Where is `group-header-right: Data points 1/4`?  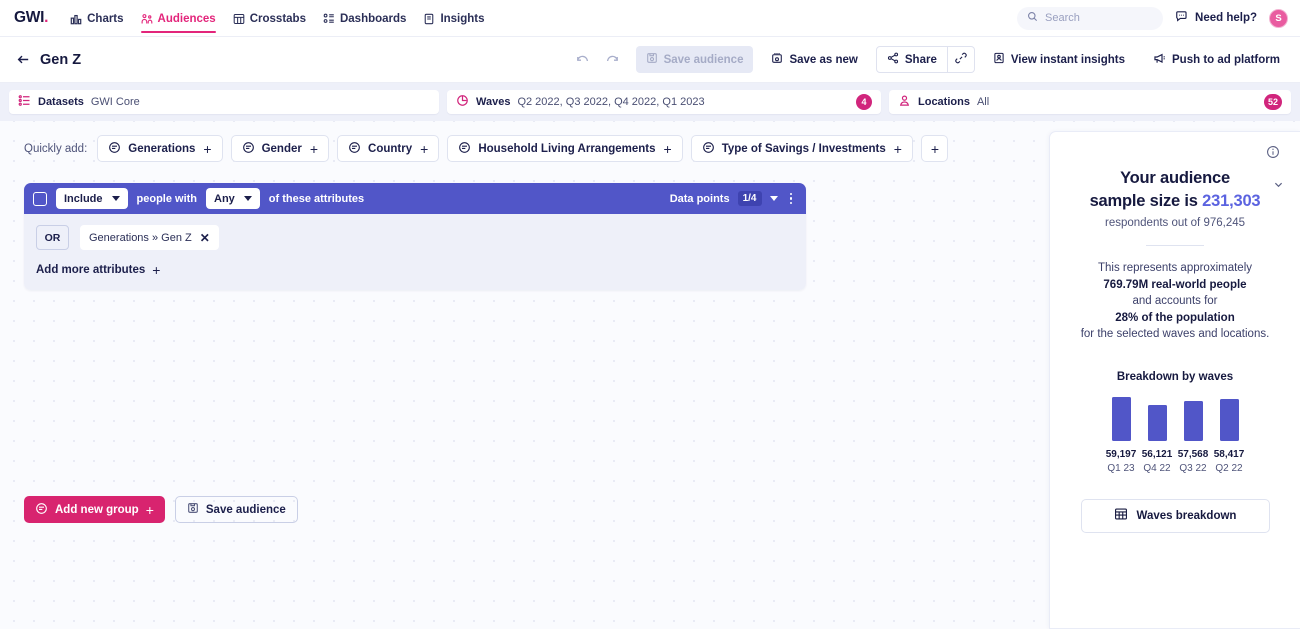 group-header-right: Data points 1/4 is located at coordinates (733, 199).